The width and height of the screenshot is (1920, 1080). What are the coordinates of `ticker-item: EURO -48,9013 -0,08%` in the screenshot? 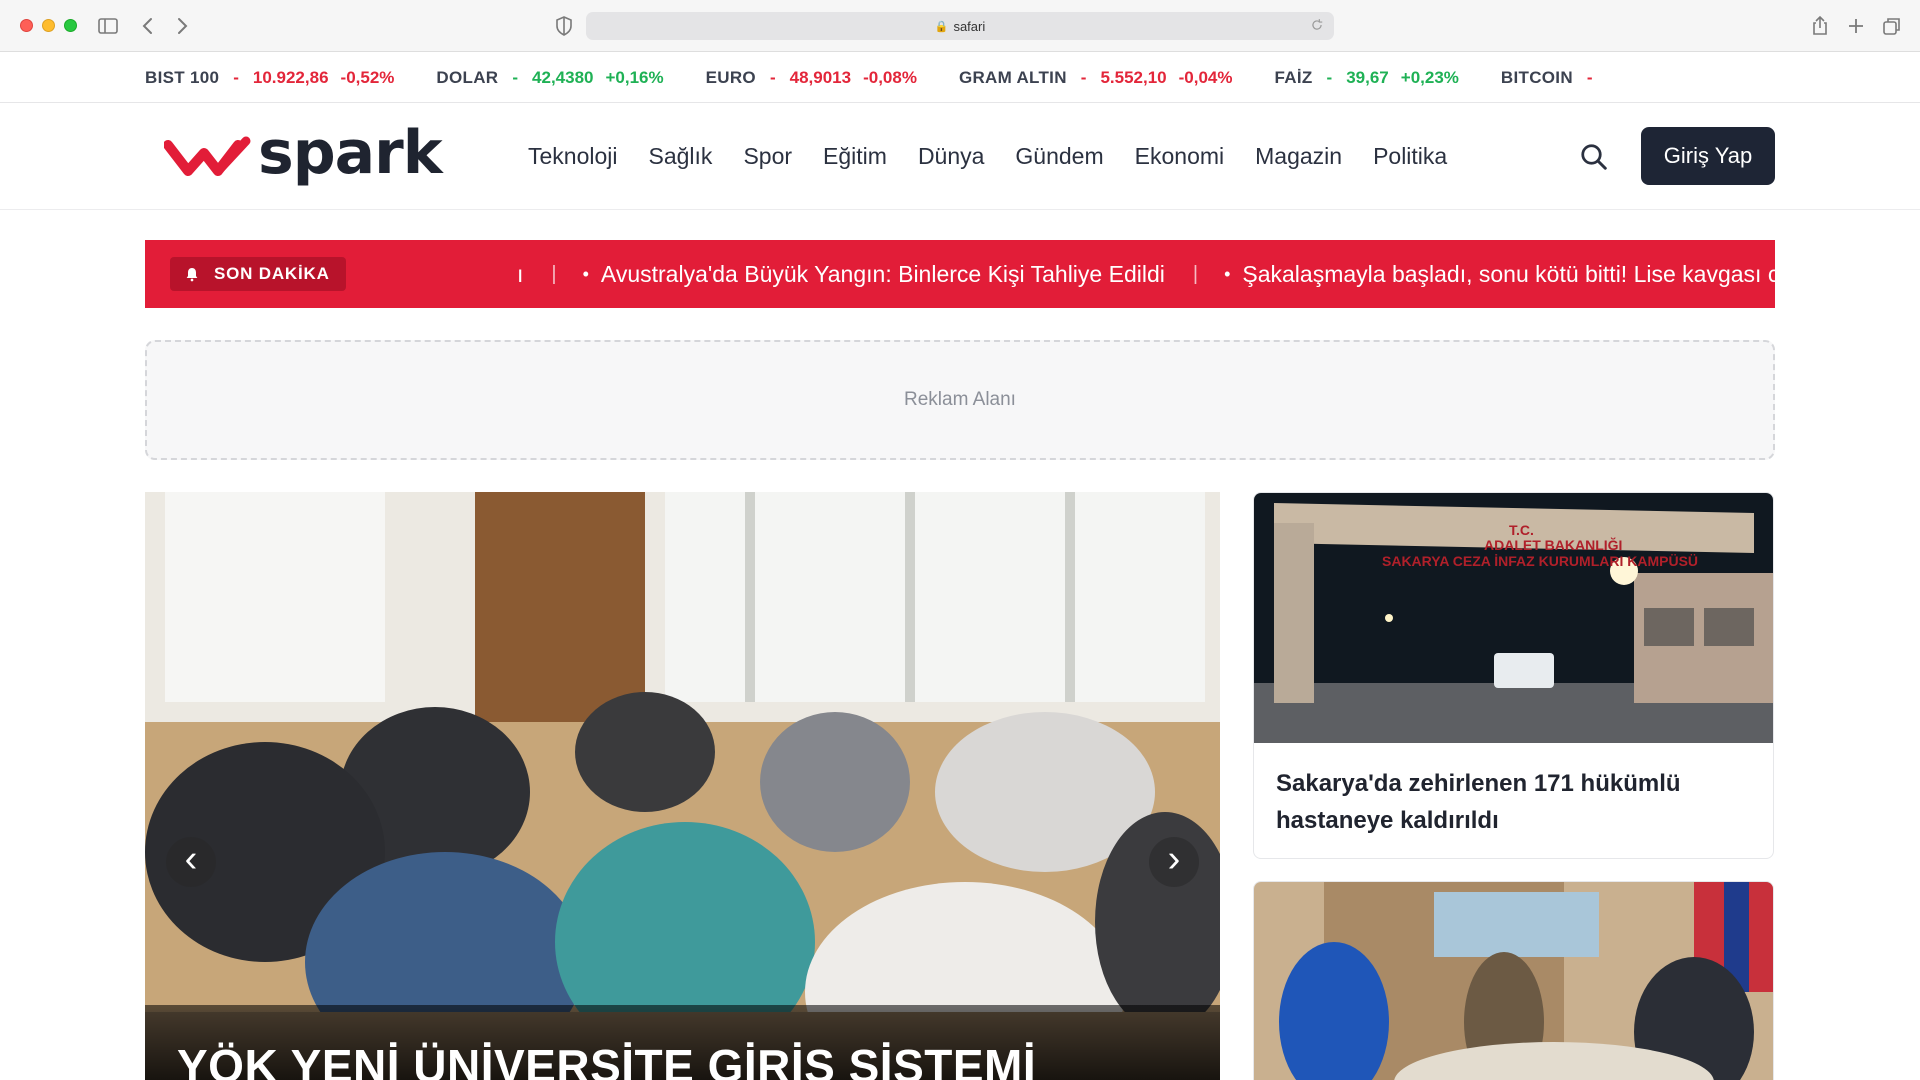 It's located at (811, 78).